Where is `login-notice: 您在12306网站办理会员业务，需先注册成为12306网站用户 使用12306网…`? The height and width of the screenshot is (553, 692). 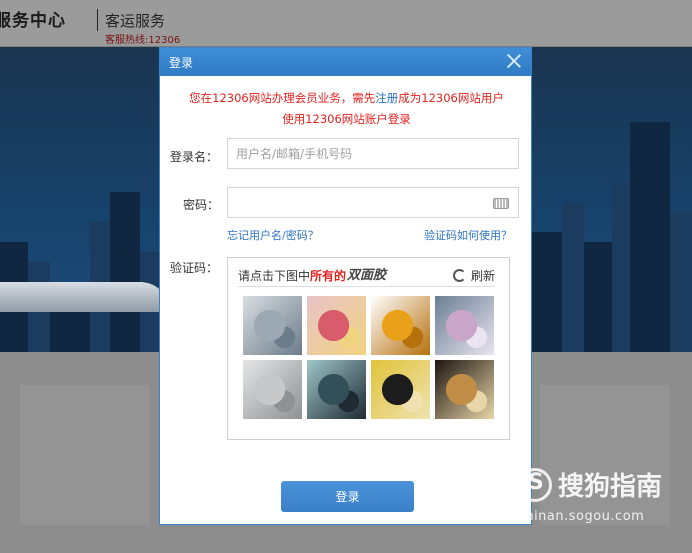 login-notice: 您在12306网站办理会员业务，需先注册成为12306网站用户 使用12306网… is located at coordinates (346, 109).